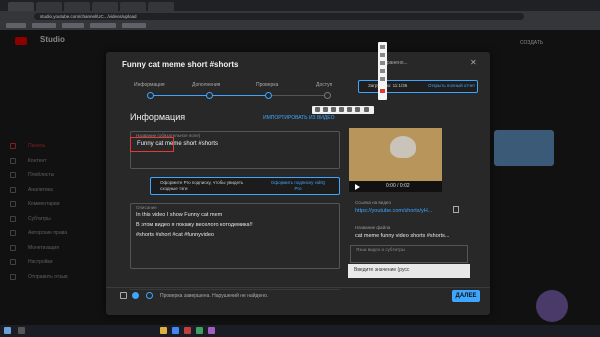  Describe the element at coordinates (403, 147) in the screenshot. I see `cat-thumbnail` at that location.